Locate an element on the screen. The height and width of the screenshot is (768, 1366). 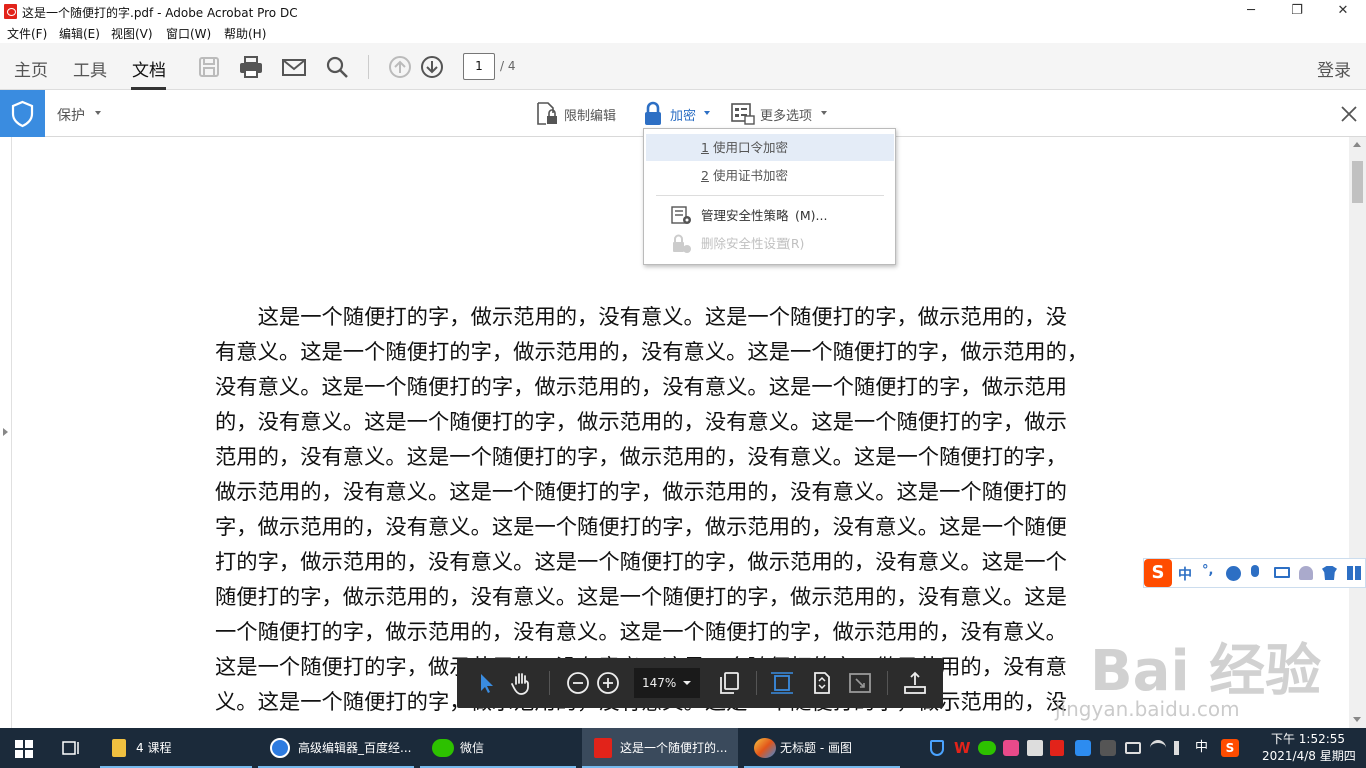
clock-date: 2021/4/8 星期四 is located at coordinates (1309, 756).